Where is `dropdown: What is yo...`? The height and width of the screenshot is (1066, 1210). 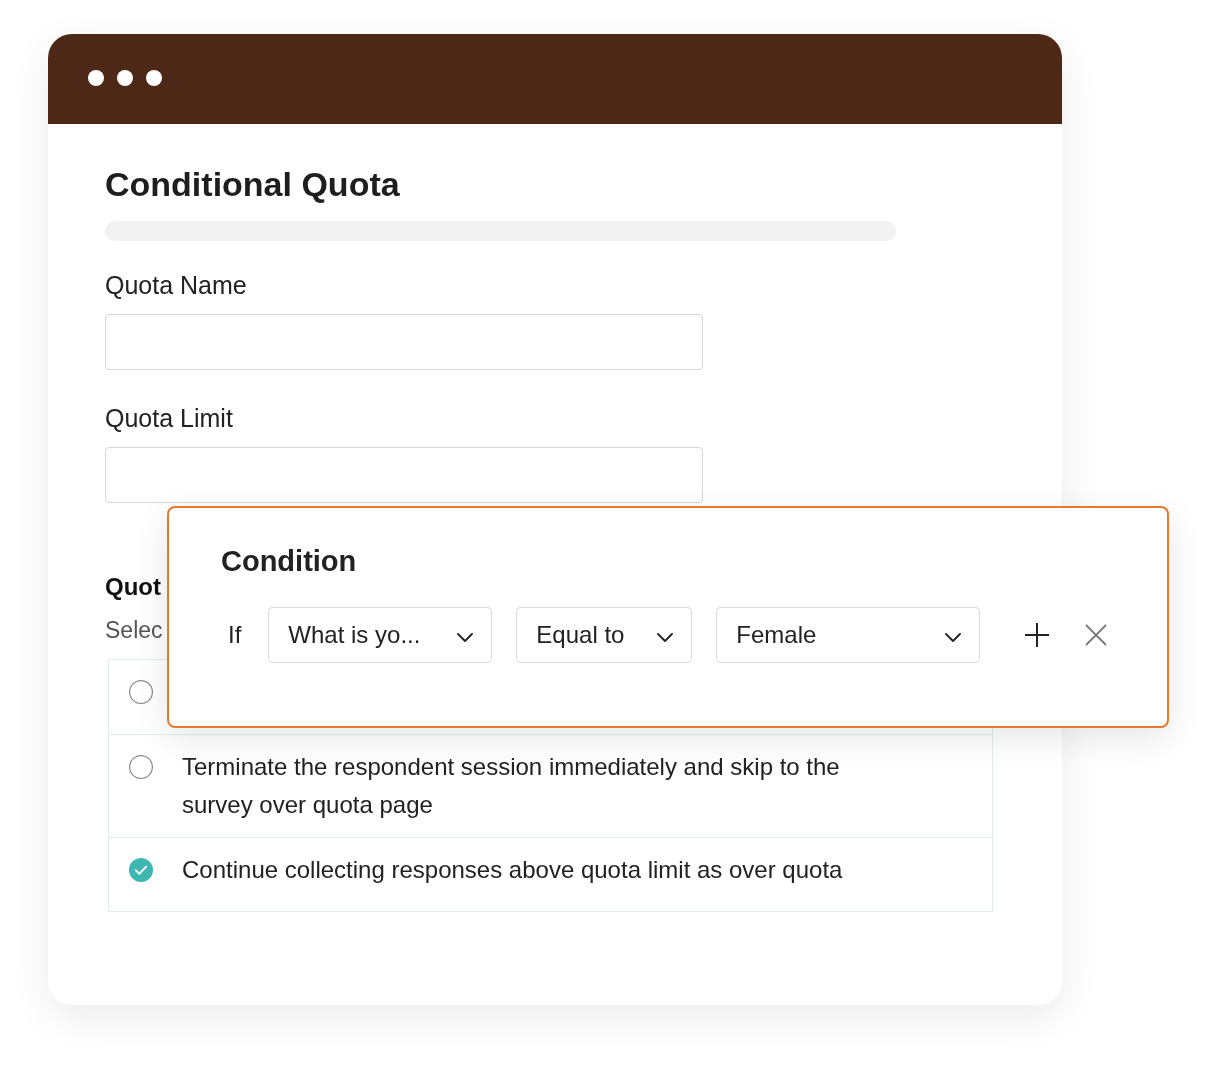
dropdown: What is yo... is located at coordinates (380, 635).